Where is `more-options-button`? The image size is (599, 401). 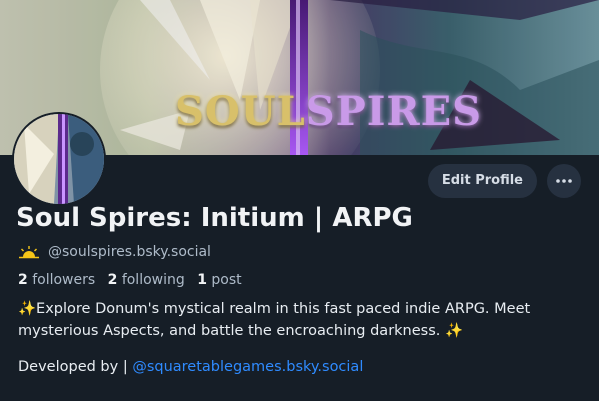 more-options-button is located at coordinates (564, 181).